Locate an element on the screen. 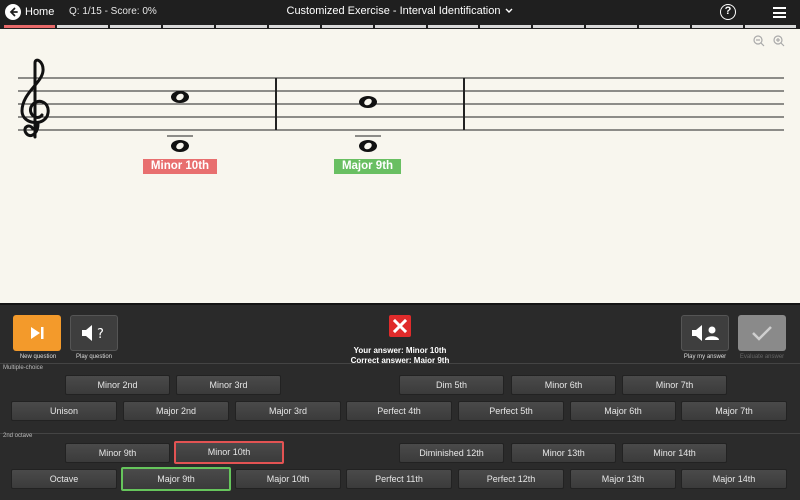  answer-minor-9th: Minor 9th is located at coordinates (117, 453).